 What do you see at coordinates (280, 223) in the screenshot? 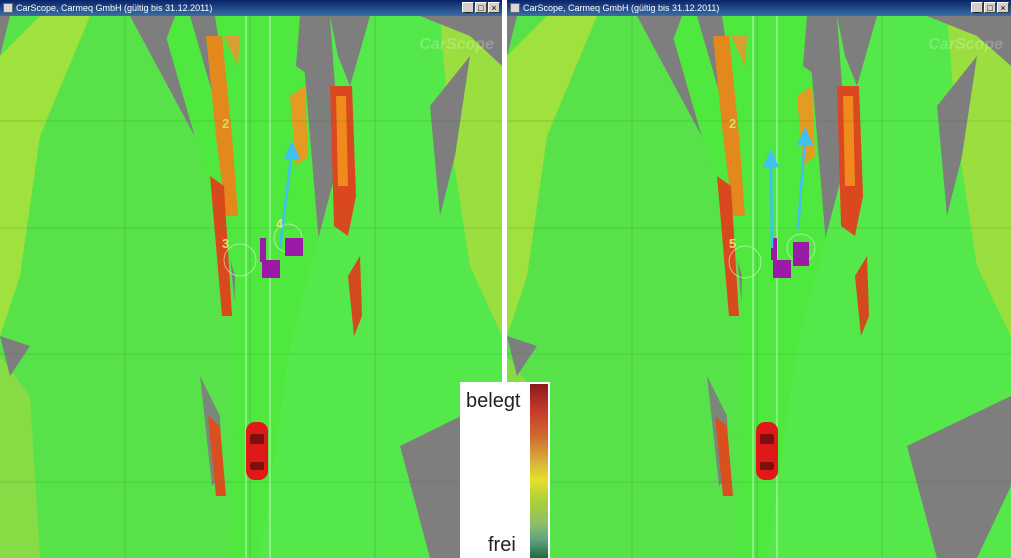
I see `track-label: 4` at bounding box center [280, 223].